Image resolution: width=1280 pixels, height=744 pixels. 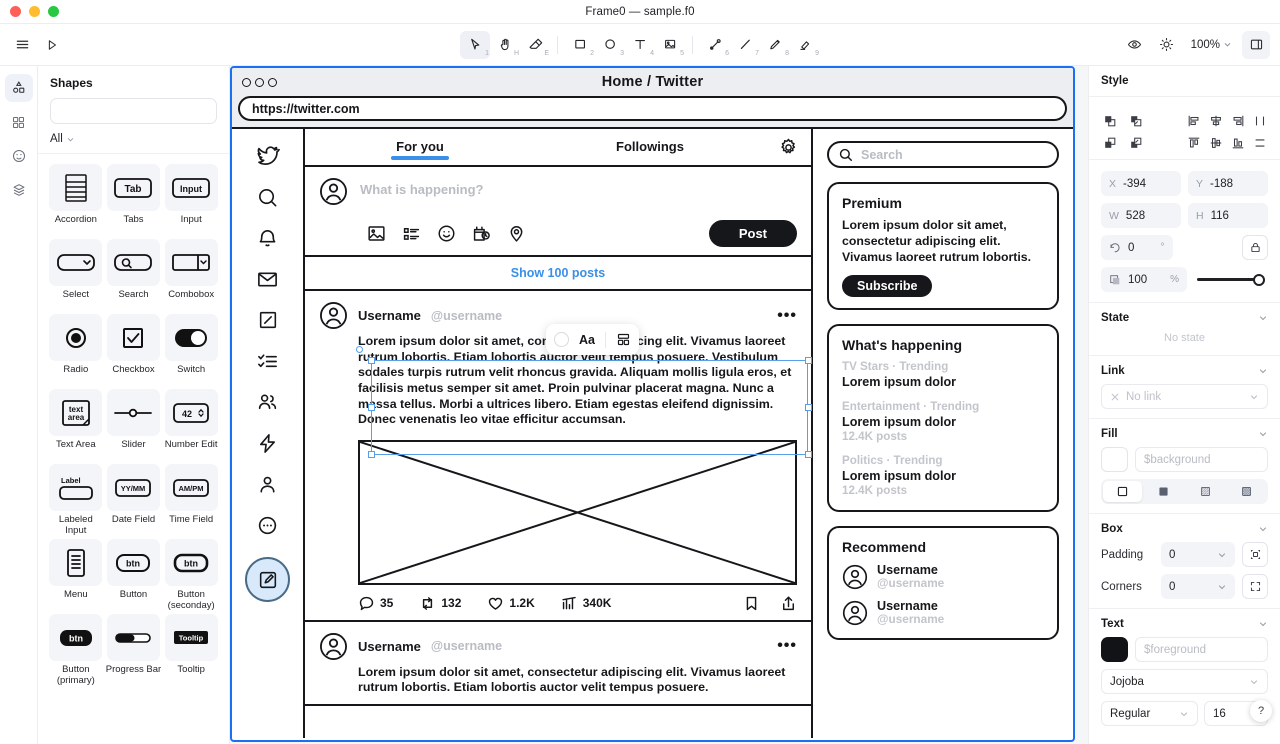 I want to click on shape-number-edit: 42 Number Edit, so click(x=191, y=425).